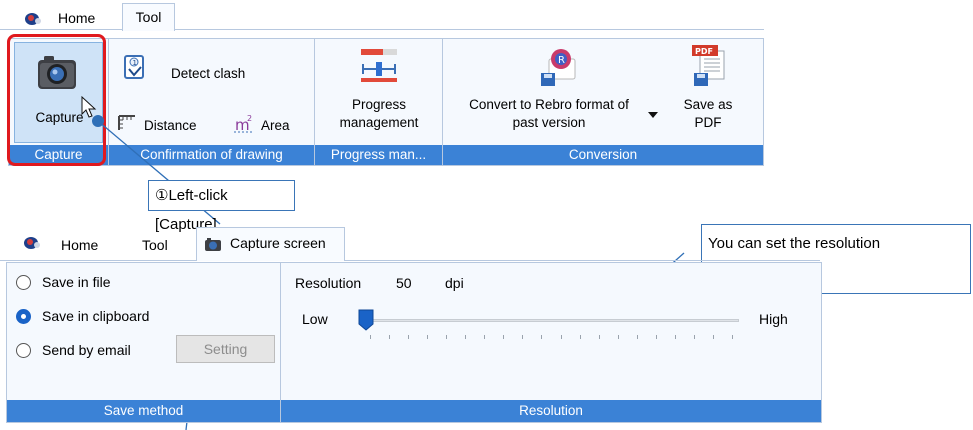 Image resolution: width=973 pixels, height=430 pixels. Describe the element at coordinates (143, 411) in the screenshot. I see `save-method-group-label: Save method` at that location.